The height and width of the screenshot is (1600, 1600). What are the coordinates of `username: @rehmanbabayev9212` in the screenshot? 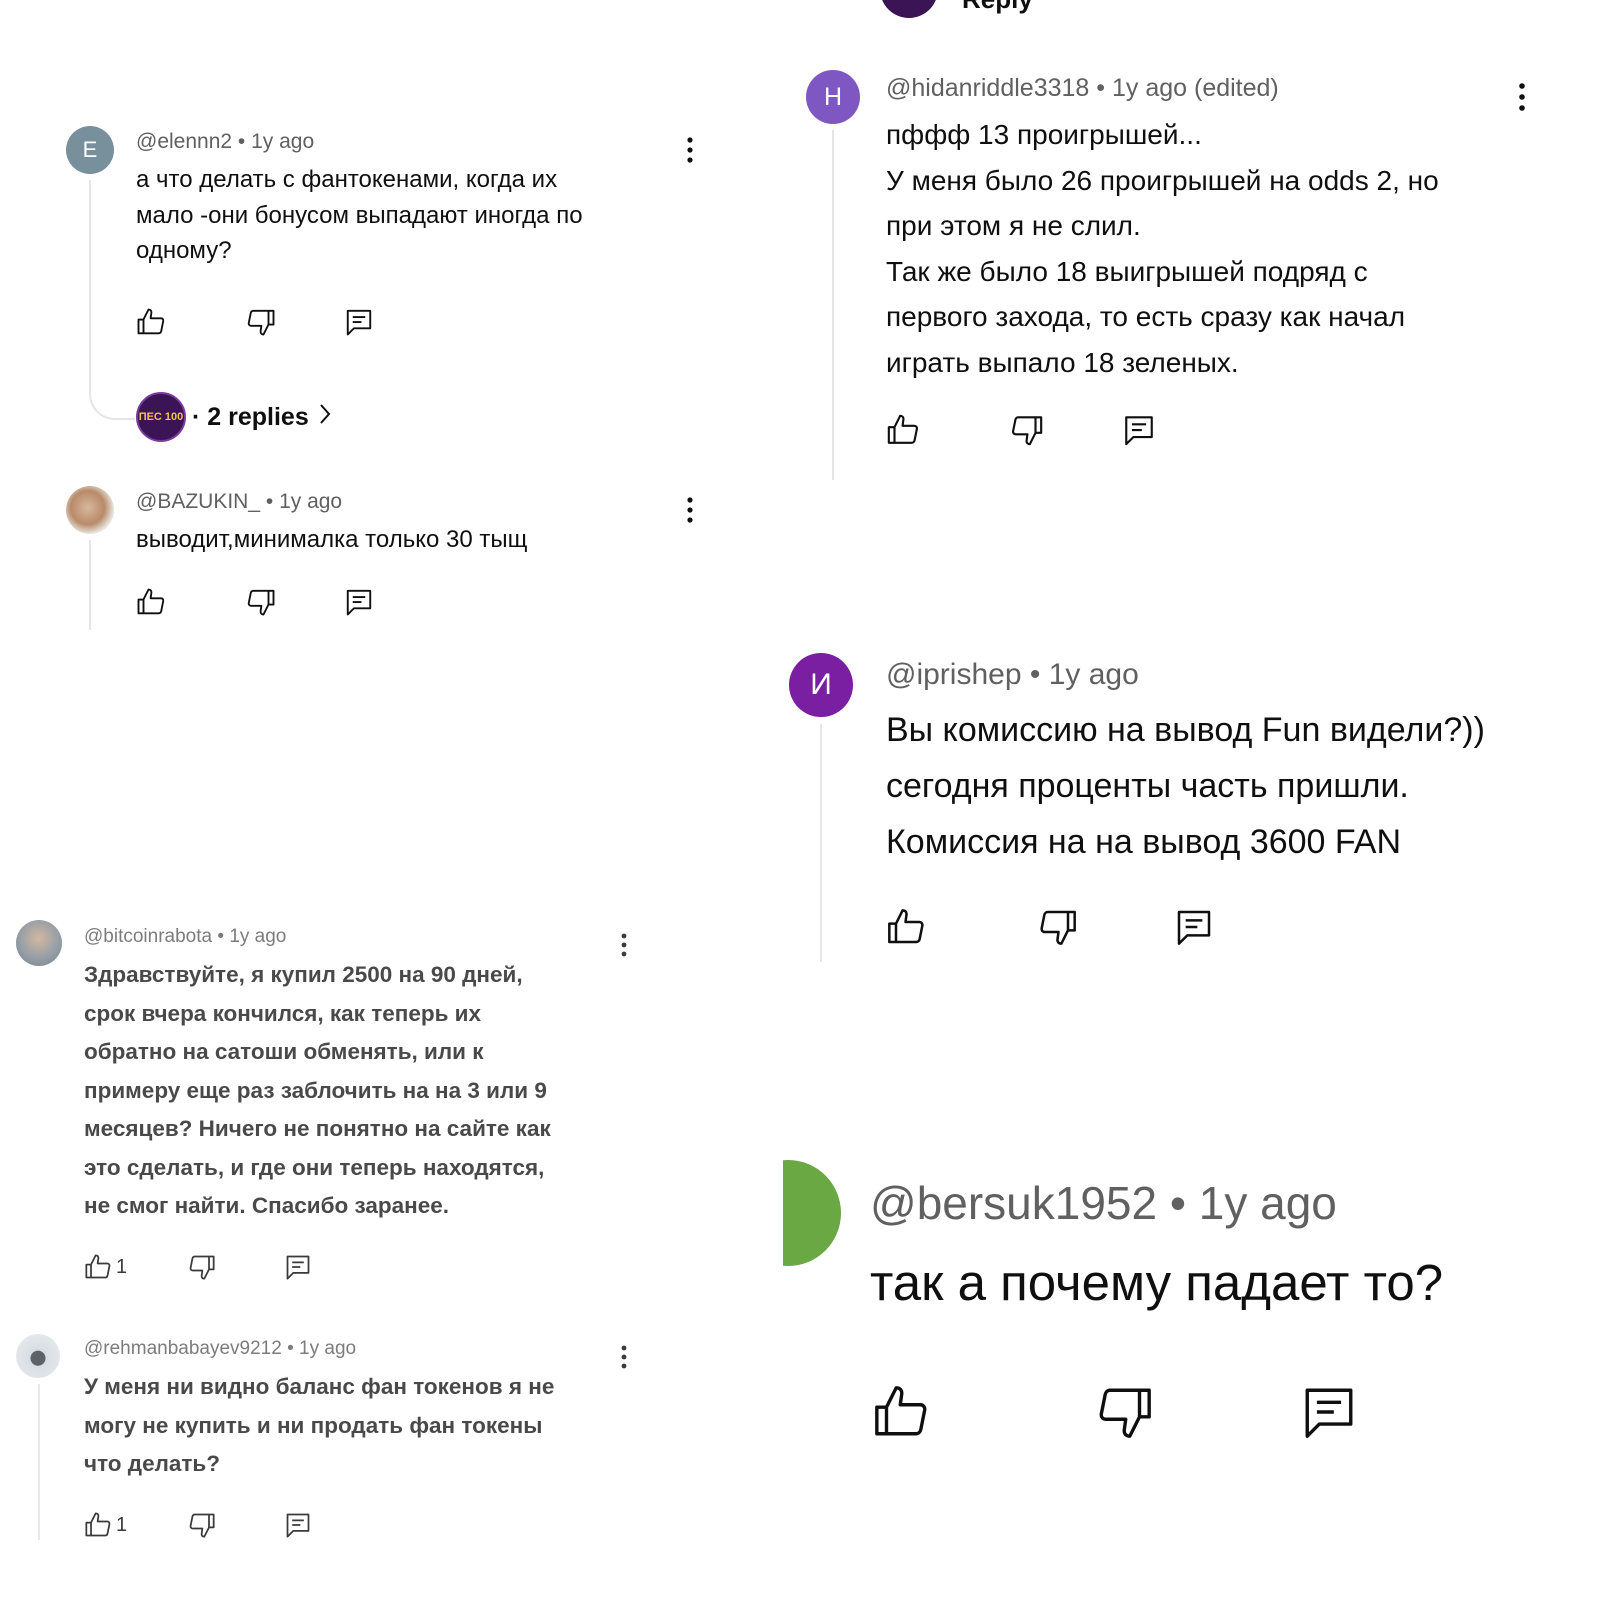 It's located at (183, 1348).